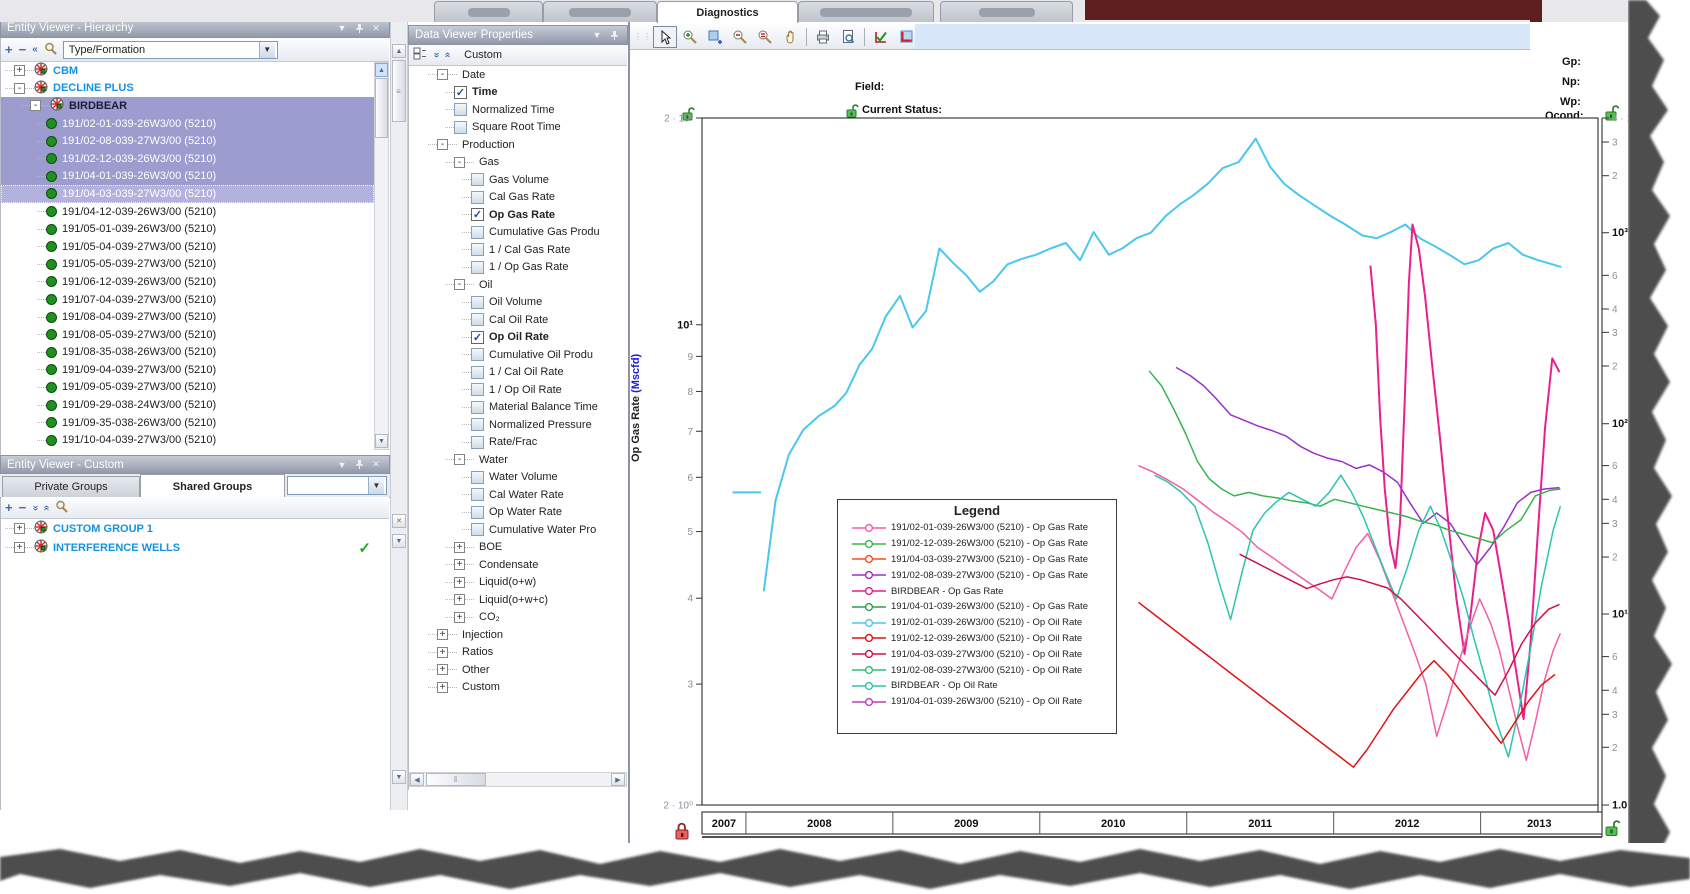 The height and width of the screenshot is (894, 1690). Describe the element at coordinates (35, 49) in the screenshot. I see `collapse-all-icon: «︎` at that location.